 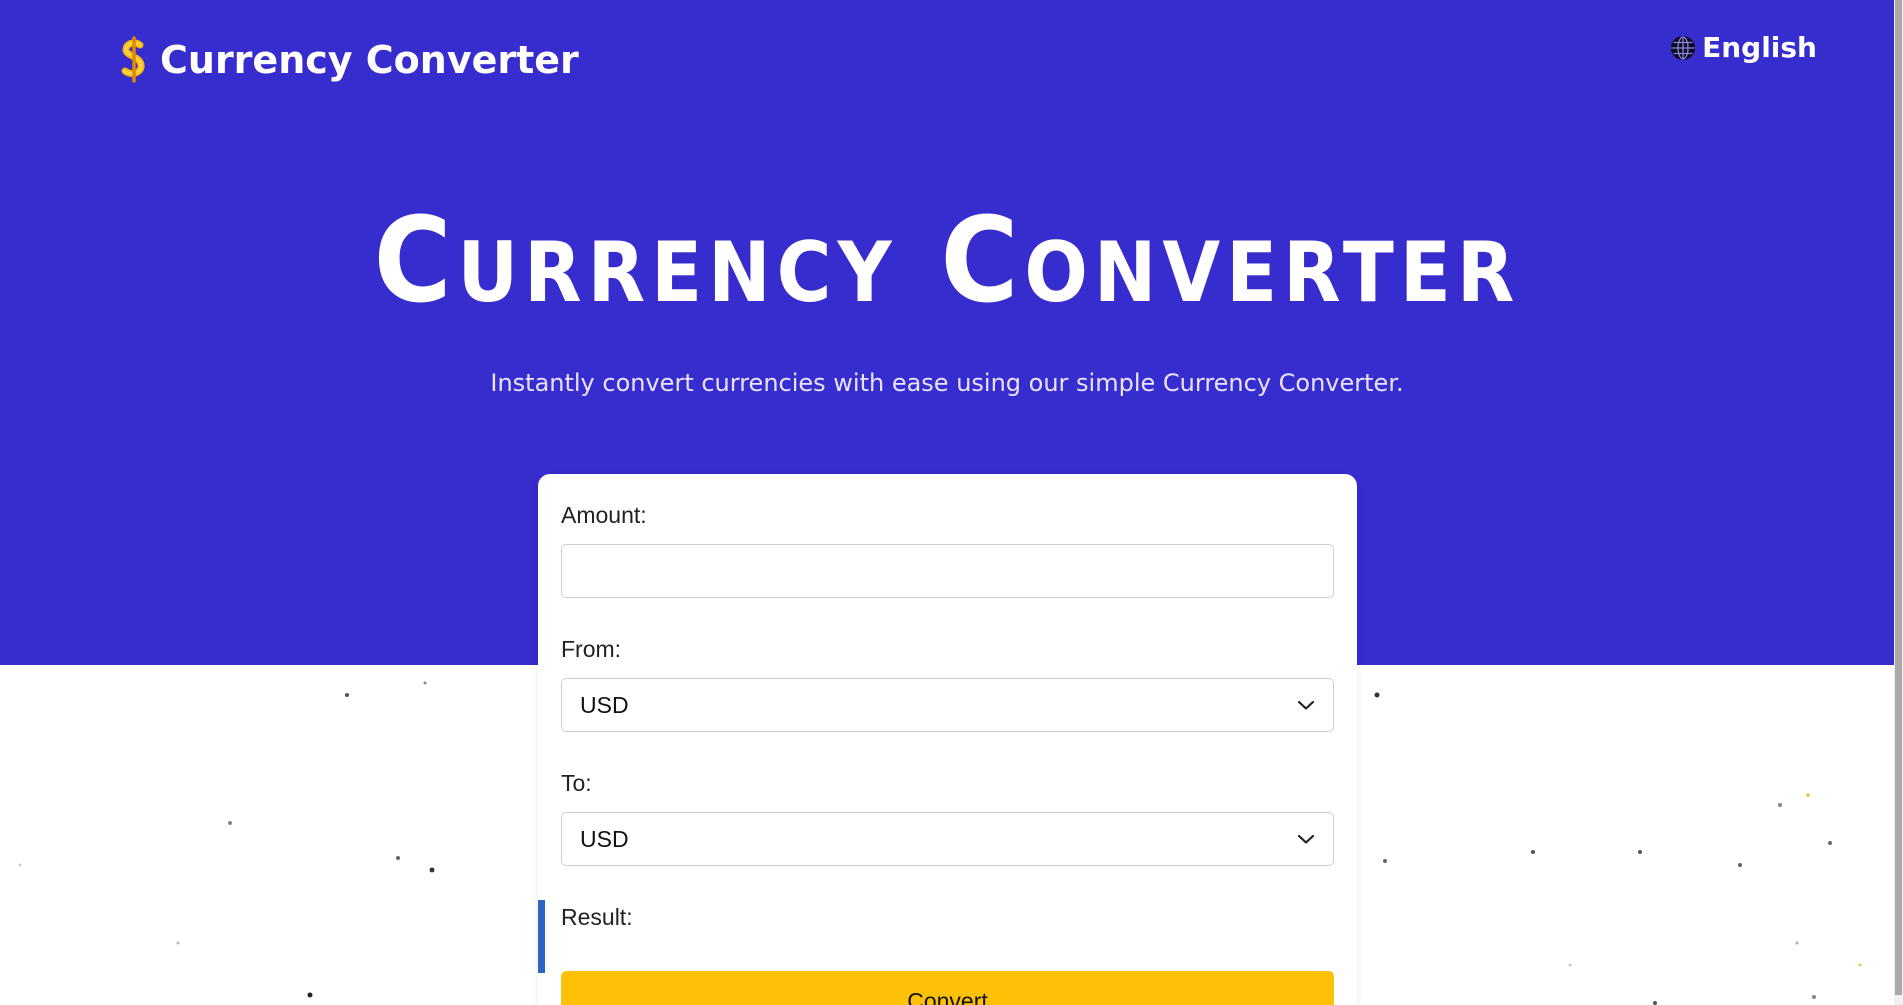 I want to click on result-label: Result:, so click(x=597, y=917).